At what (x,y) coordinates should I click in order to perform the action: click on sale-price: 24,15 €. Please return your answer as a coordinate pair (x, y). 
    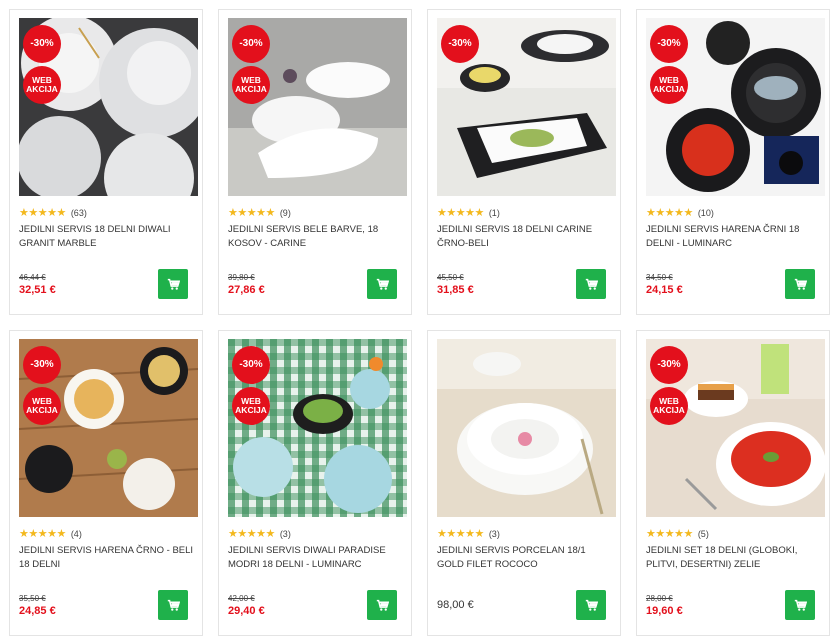
    Looking at the image, I should click on (664, 290).